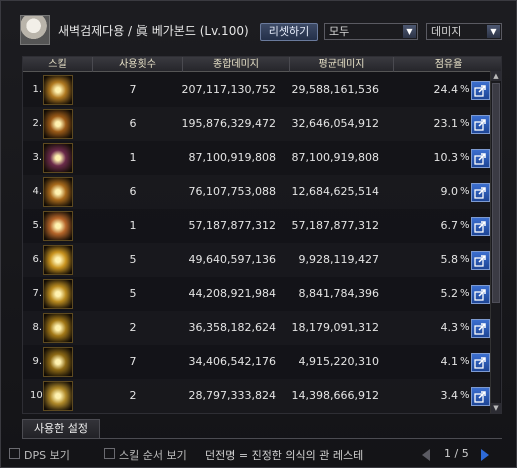  Describe the element at coordinates (464, 31) in the screenshot. I see `metric-select: 데미지 ▼` at that location.